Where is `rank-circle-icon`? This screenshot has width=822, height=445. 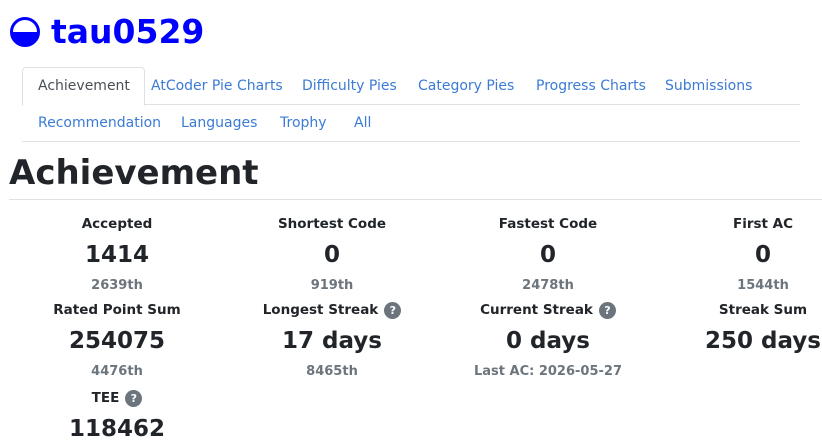
rank-circle-icon is located at coordinates (25, 32).